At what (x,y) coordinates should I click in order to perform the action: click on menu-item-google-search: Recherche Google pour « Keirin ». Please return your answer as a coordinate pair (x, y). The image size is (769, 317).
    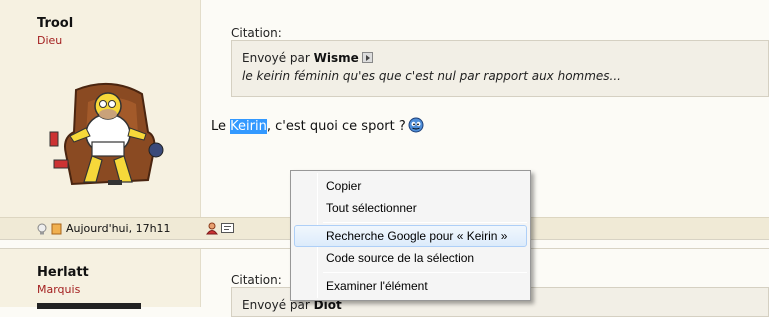
    Looking at the image, I should click on (410, 236).